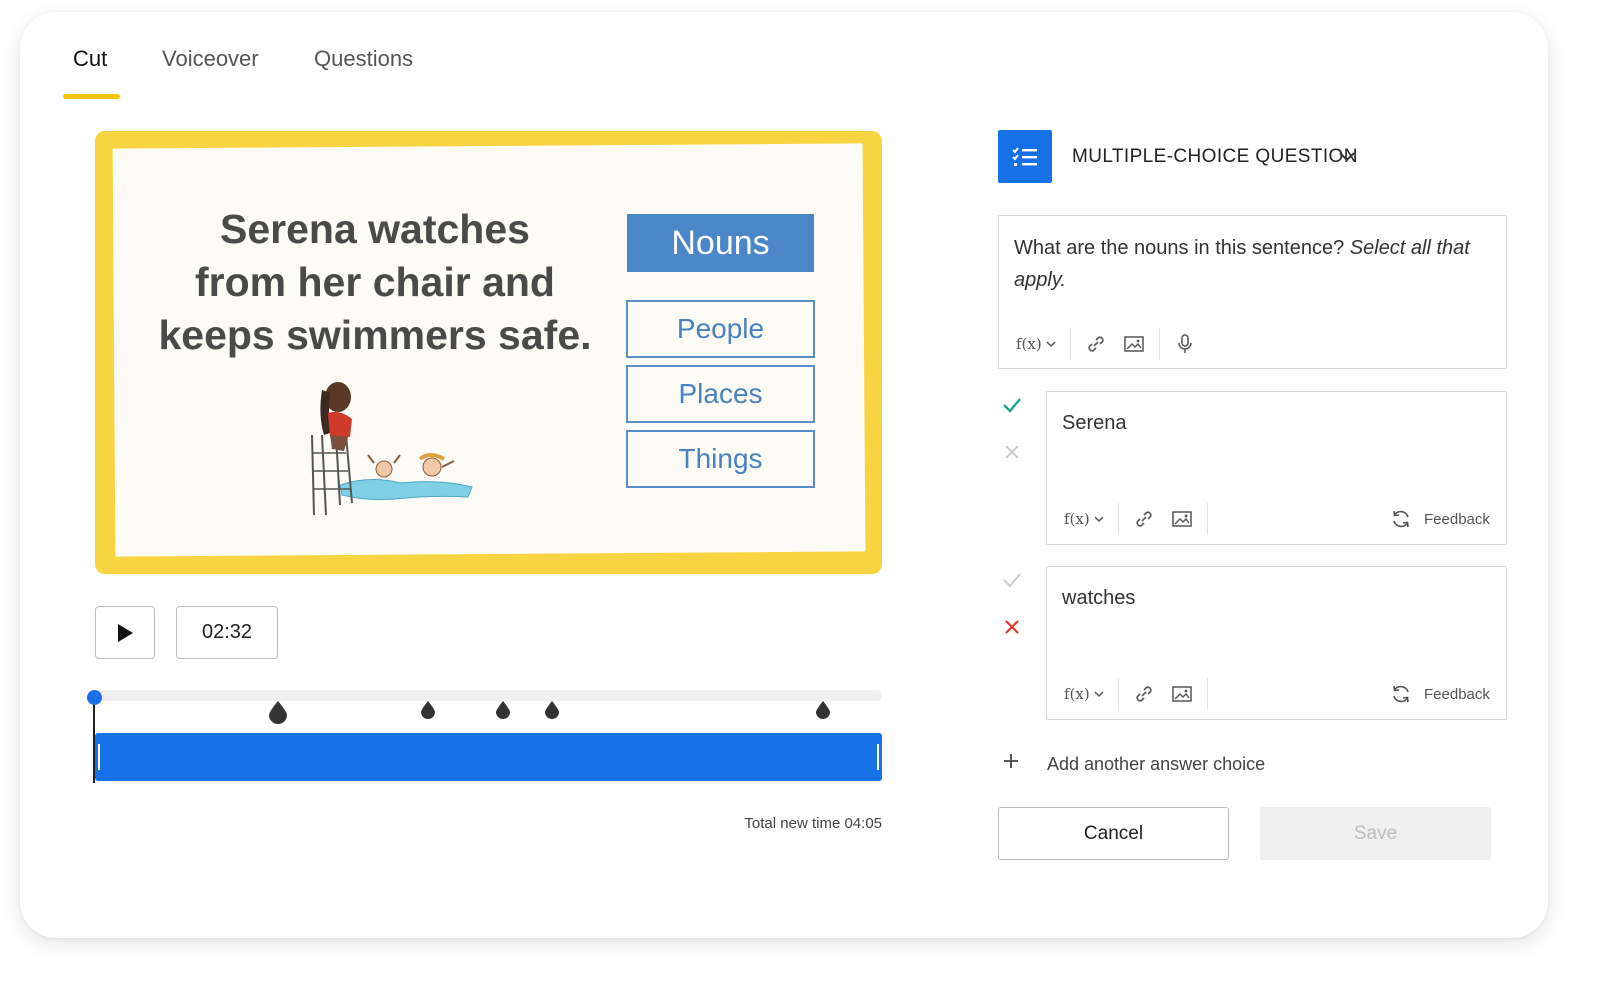 The image size is (1600, 986). I want to click on question-type-label: MULTIPLE-CHOICE QUESTION, so click(1215, 157).